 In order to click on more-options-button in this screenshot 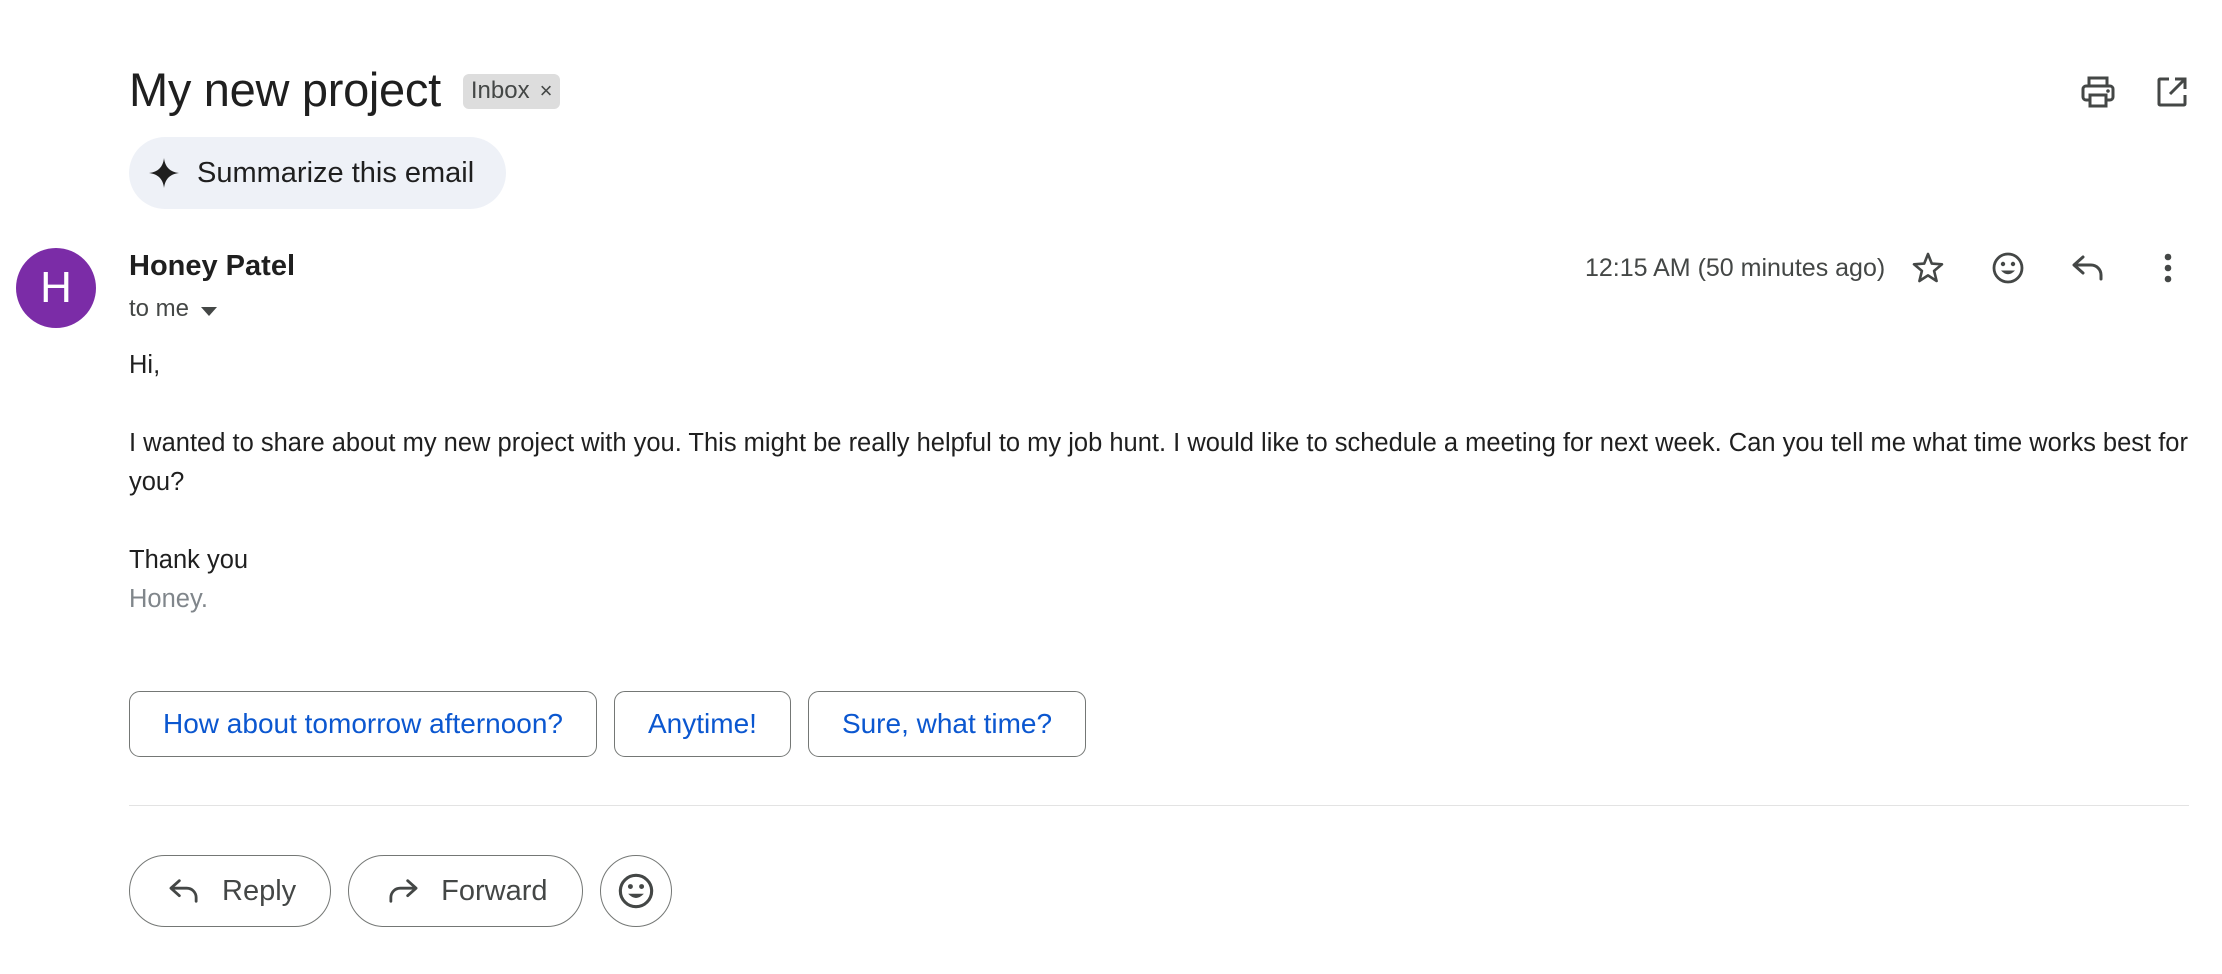, I will do `click(2168, 268)`.